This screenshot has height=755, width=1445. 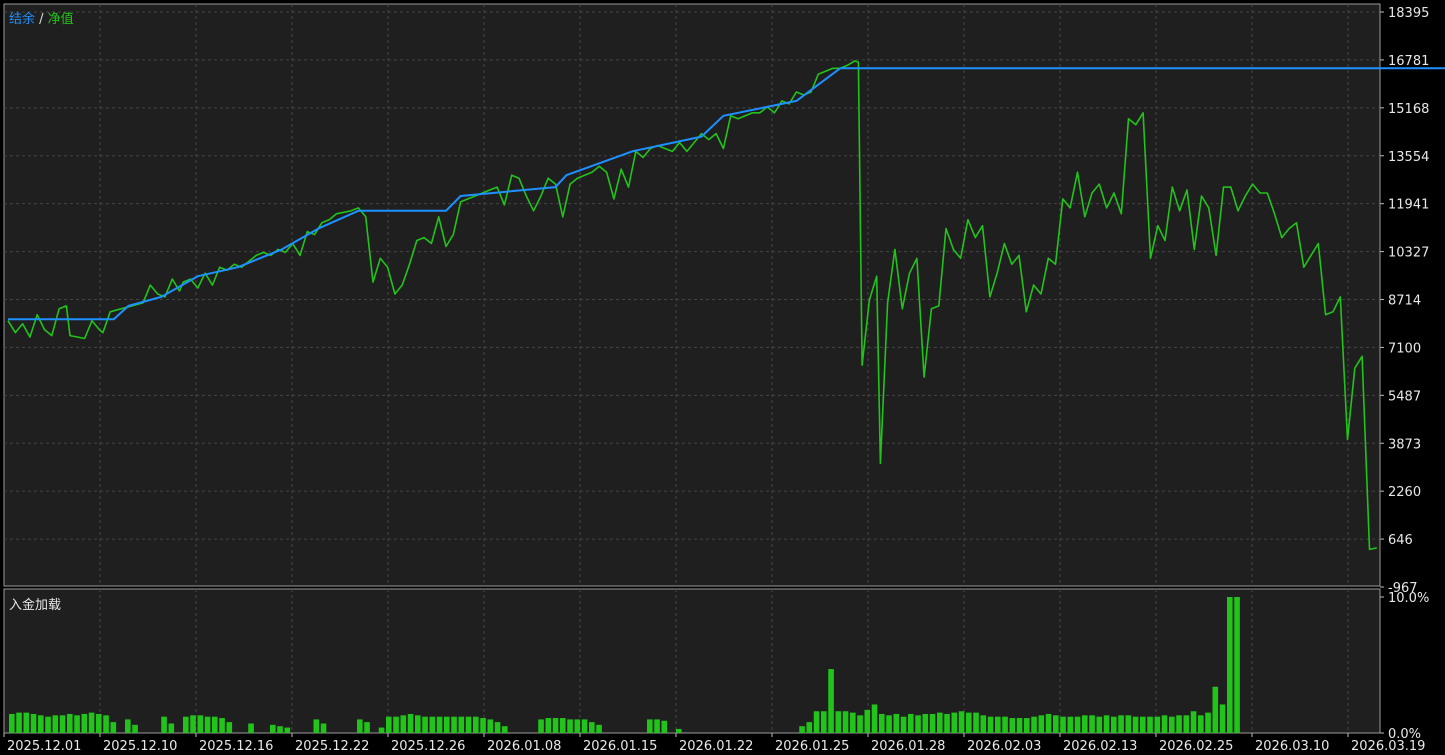 I want to click on y-tick-label: 3873, so click(x=1404, y=444).